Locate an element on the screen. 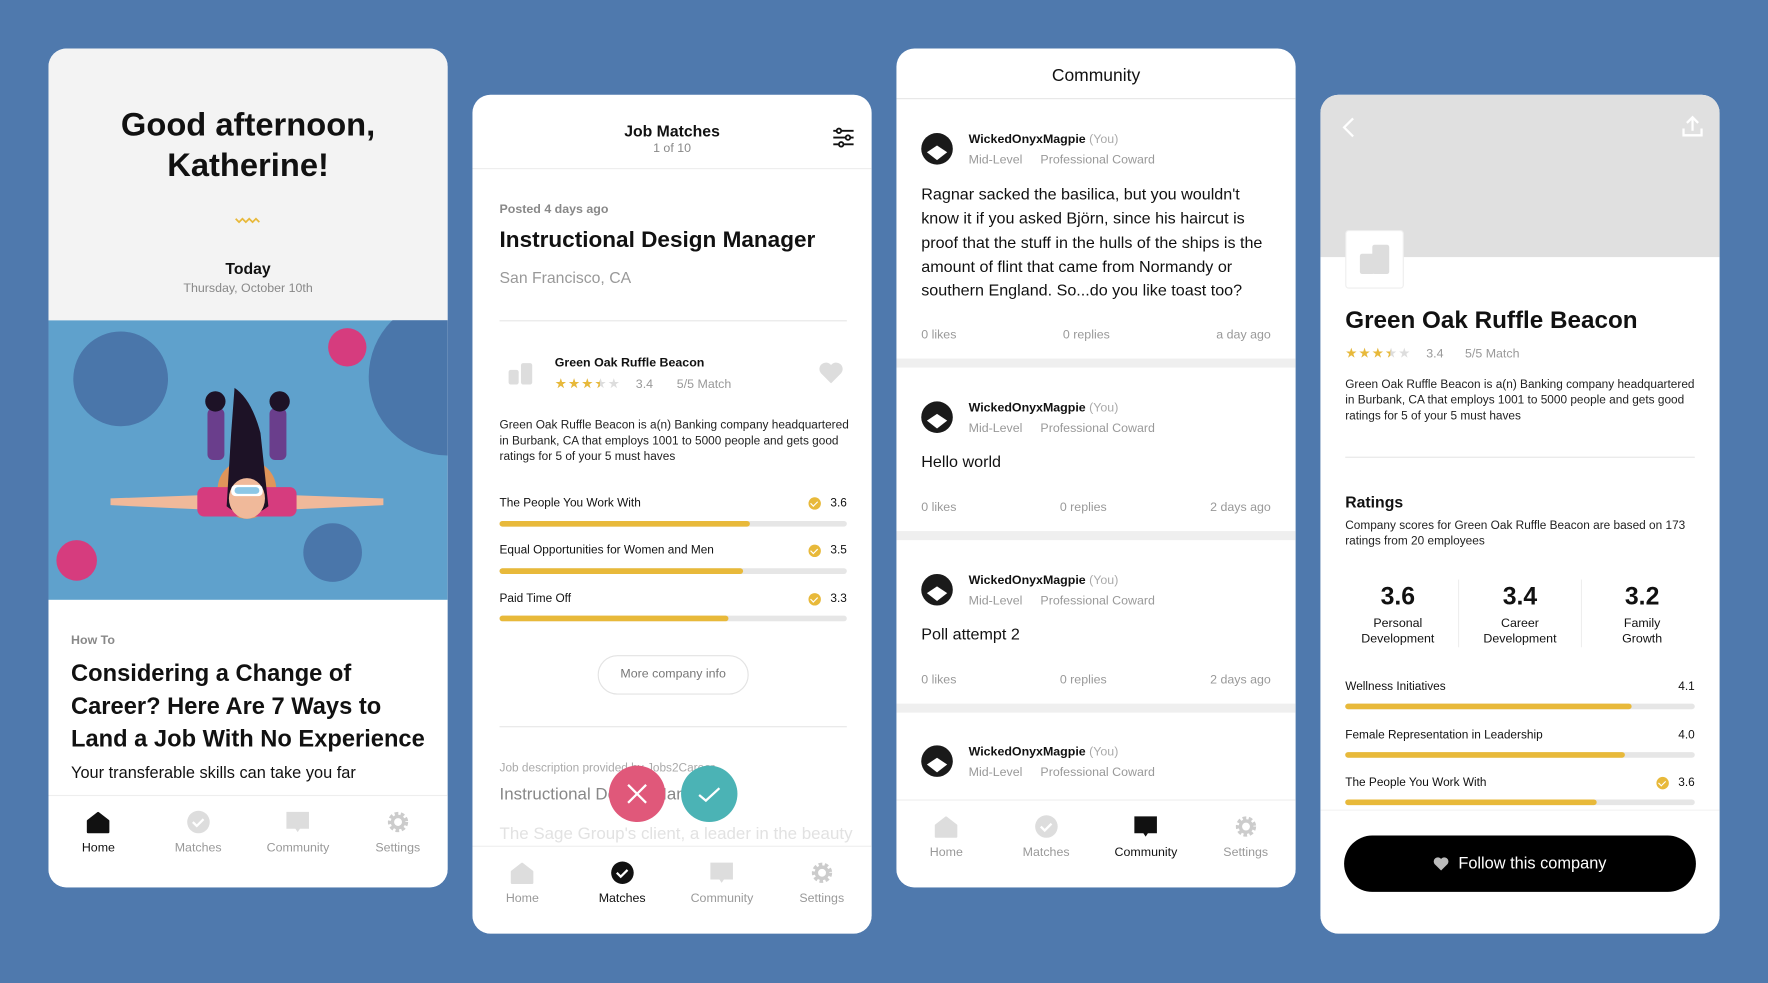 Image resolution: width=1768 pixels, height=983 pixels. today-label: Today is located at coordinates (248, 268).